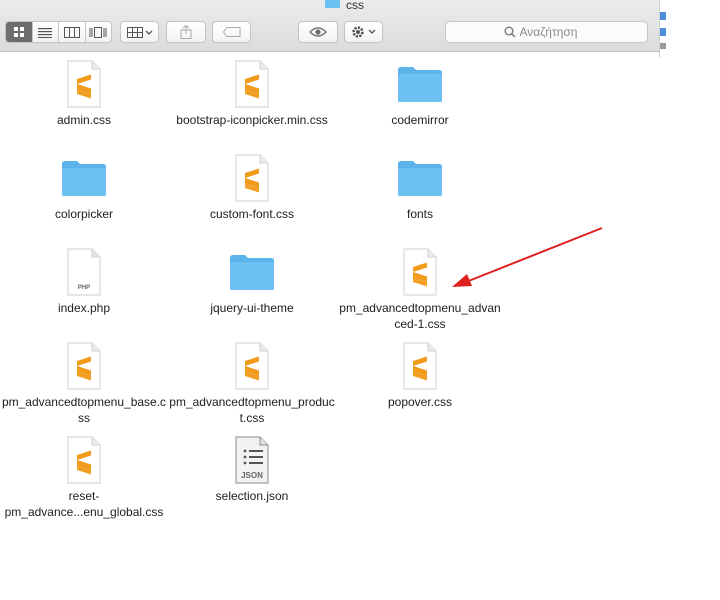 The image size is (720, 600). I want to click on eye-icon, so click(318, 32).